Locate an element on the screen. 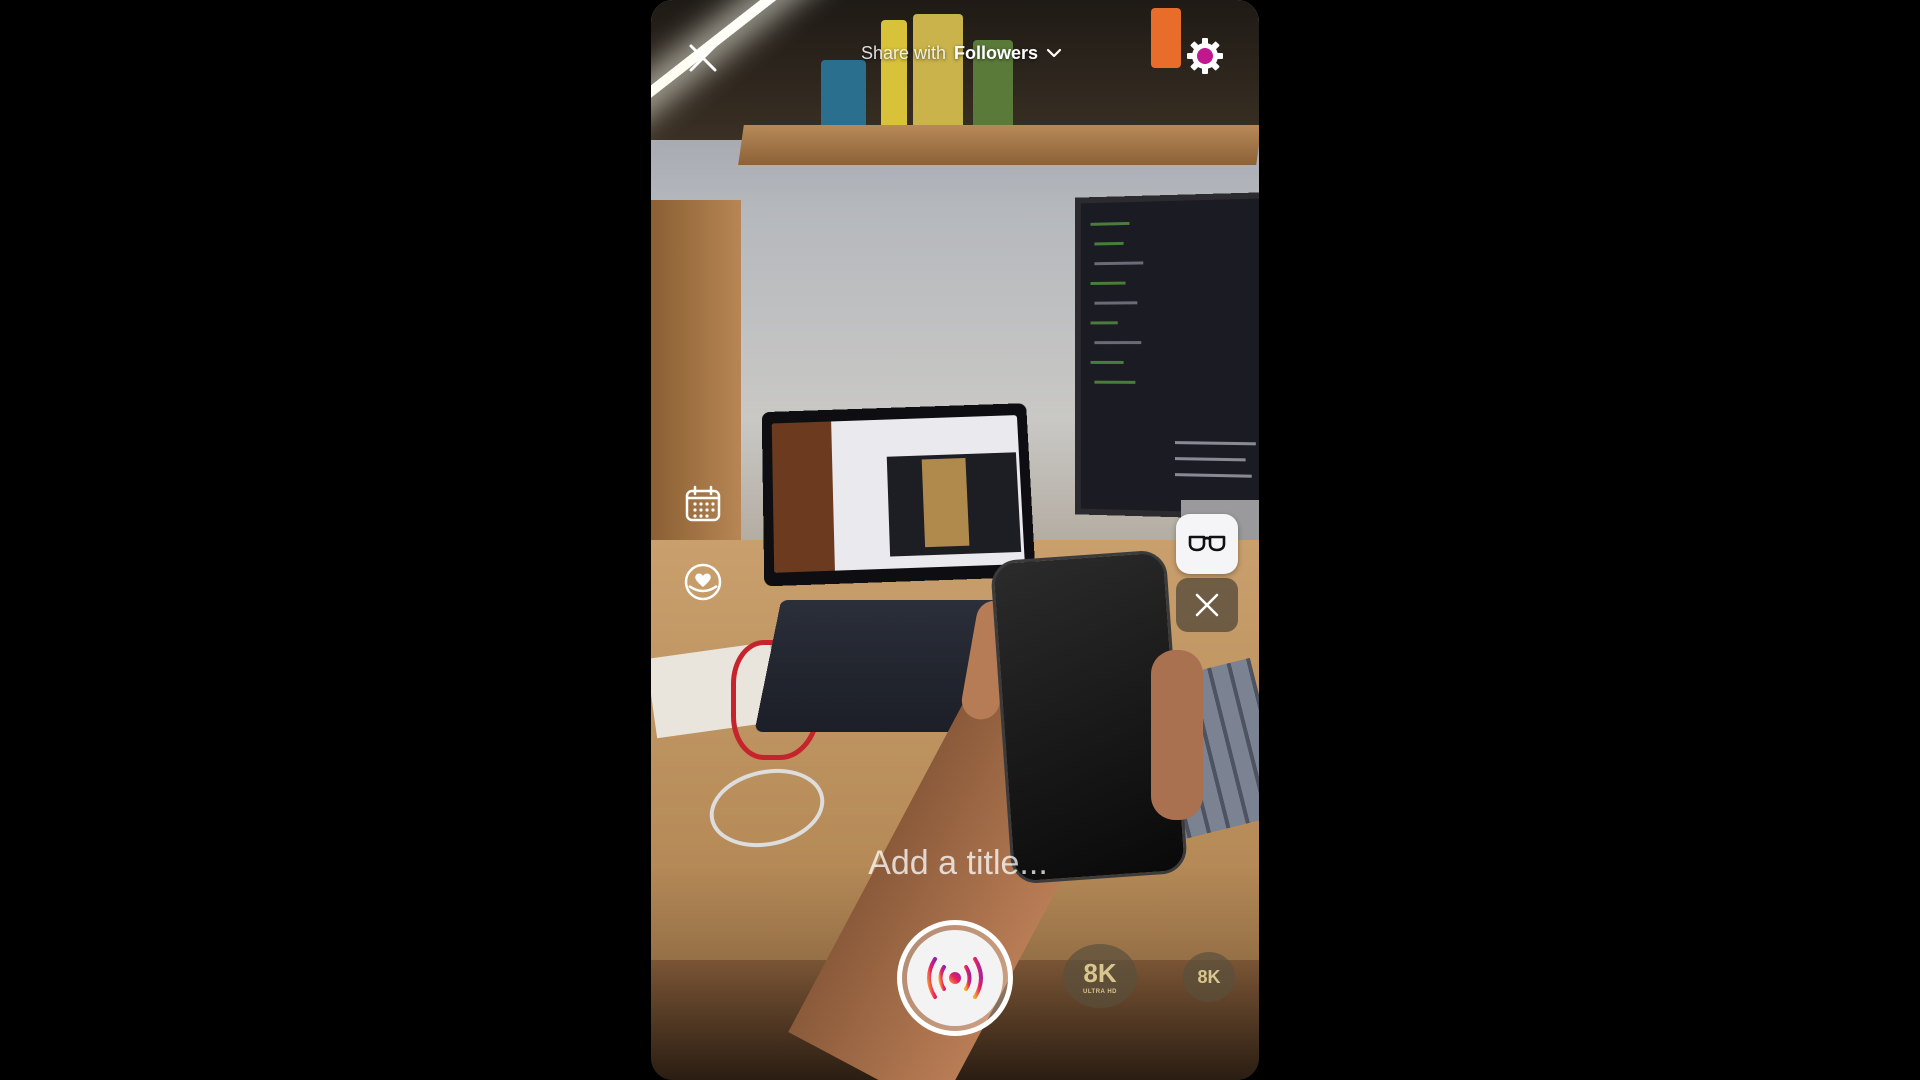 This screenshot has width=1920, height=1080. calendar-icon is located at coordinates (703, 503).